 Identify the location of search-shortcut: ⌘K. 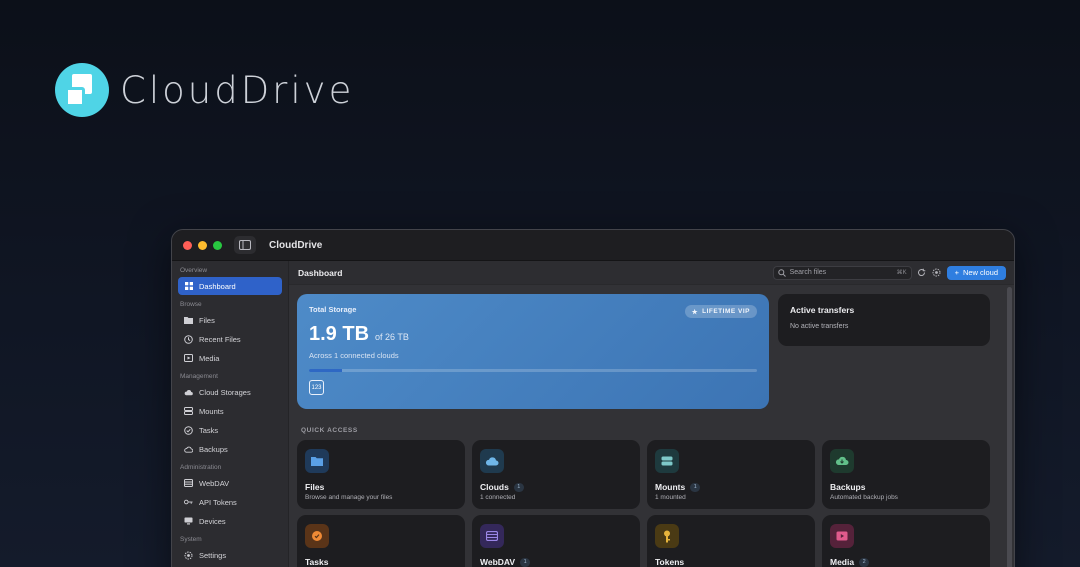
(901, 273).